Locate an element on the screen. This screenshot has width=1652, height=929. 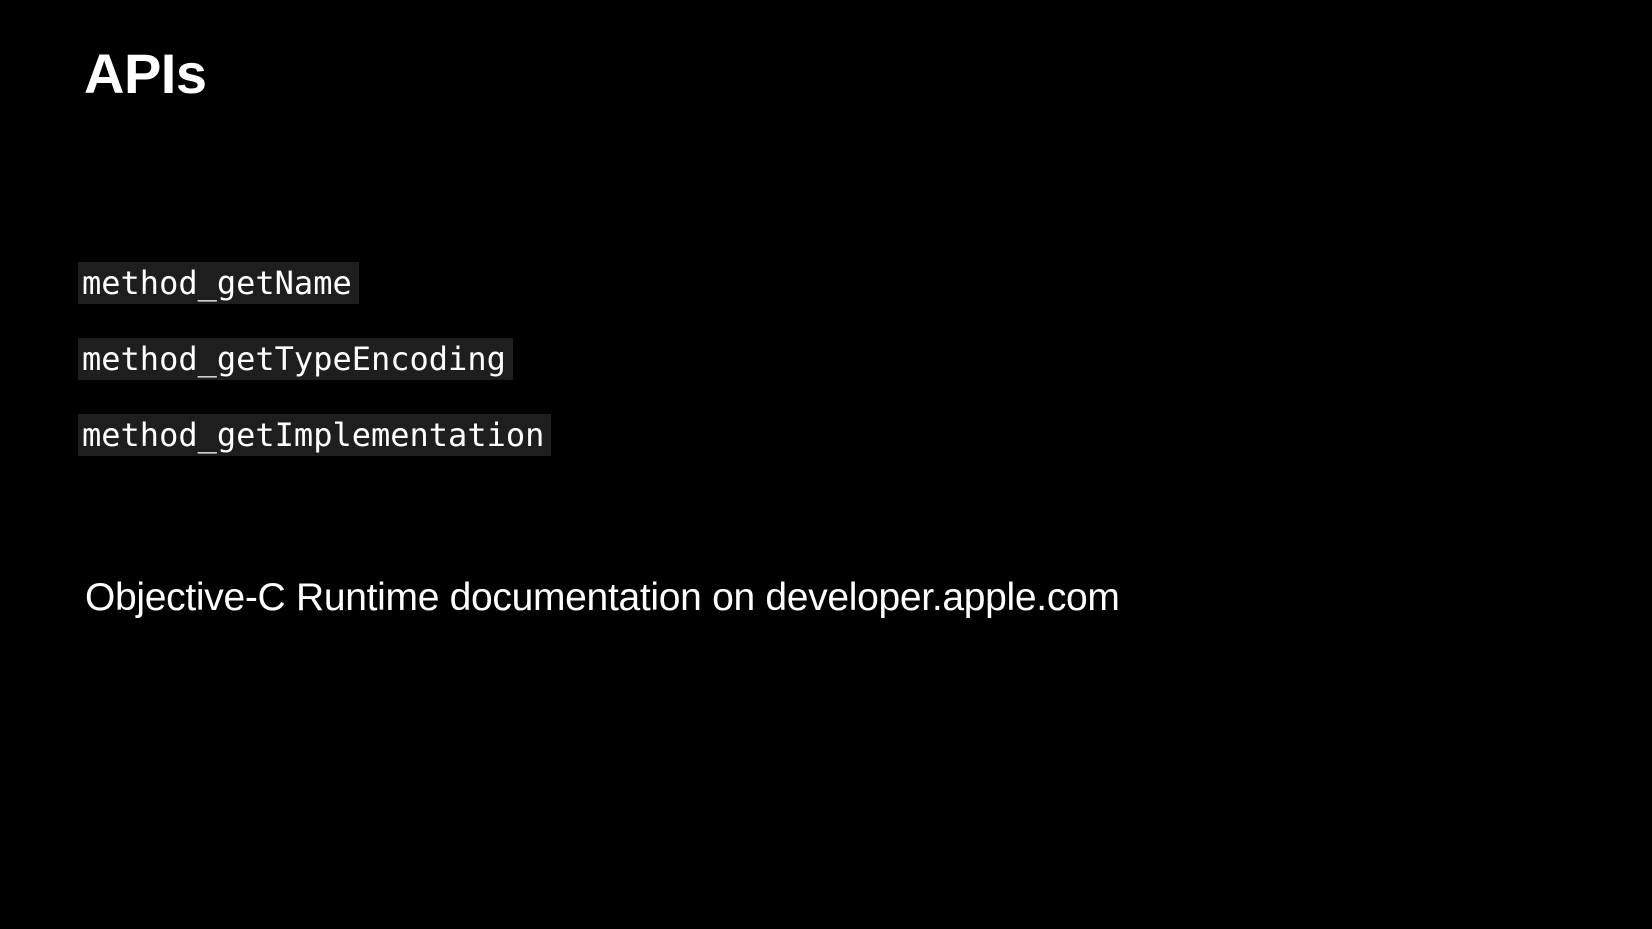
api-list-item: method_getTypeEncoding is located at coordinates (314, 376).